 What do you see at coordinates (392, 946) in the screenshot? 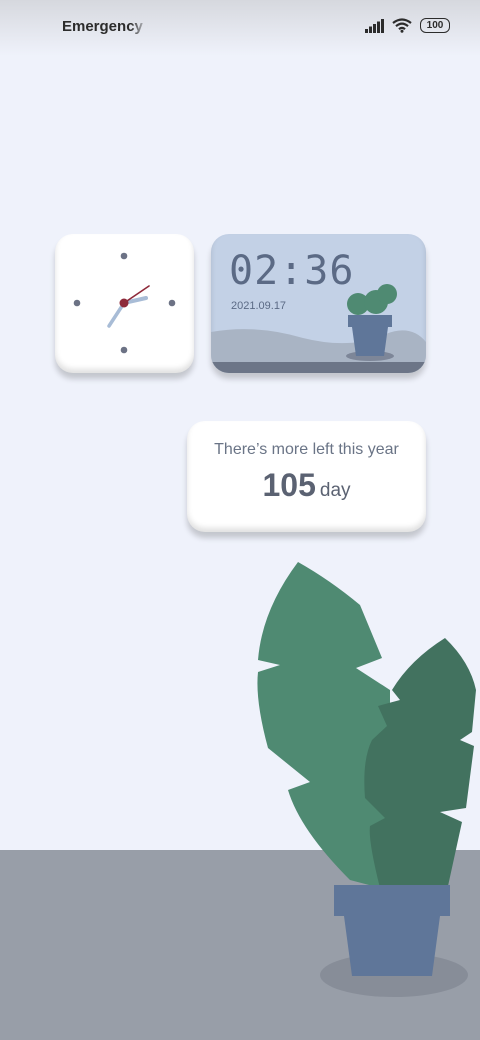
I see `pot-body` at bounding box center [392, 946].